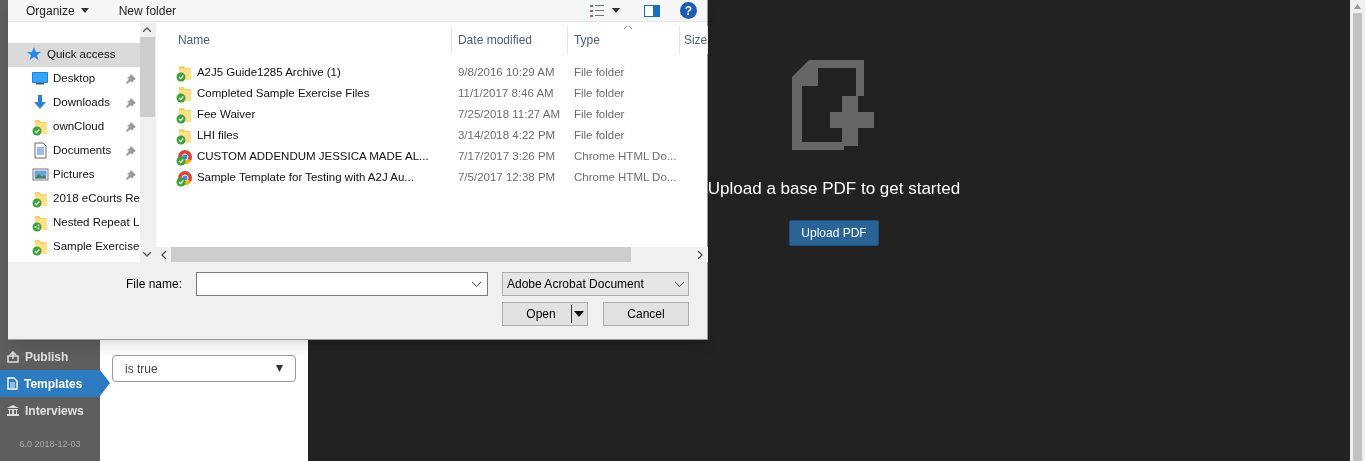  I want to click on date-modified: 7/25/2018 11:27 AM, so click(509, 114).